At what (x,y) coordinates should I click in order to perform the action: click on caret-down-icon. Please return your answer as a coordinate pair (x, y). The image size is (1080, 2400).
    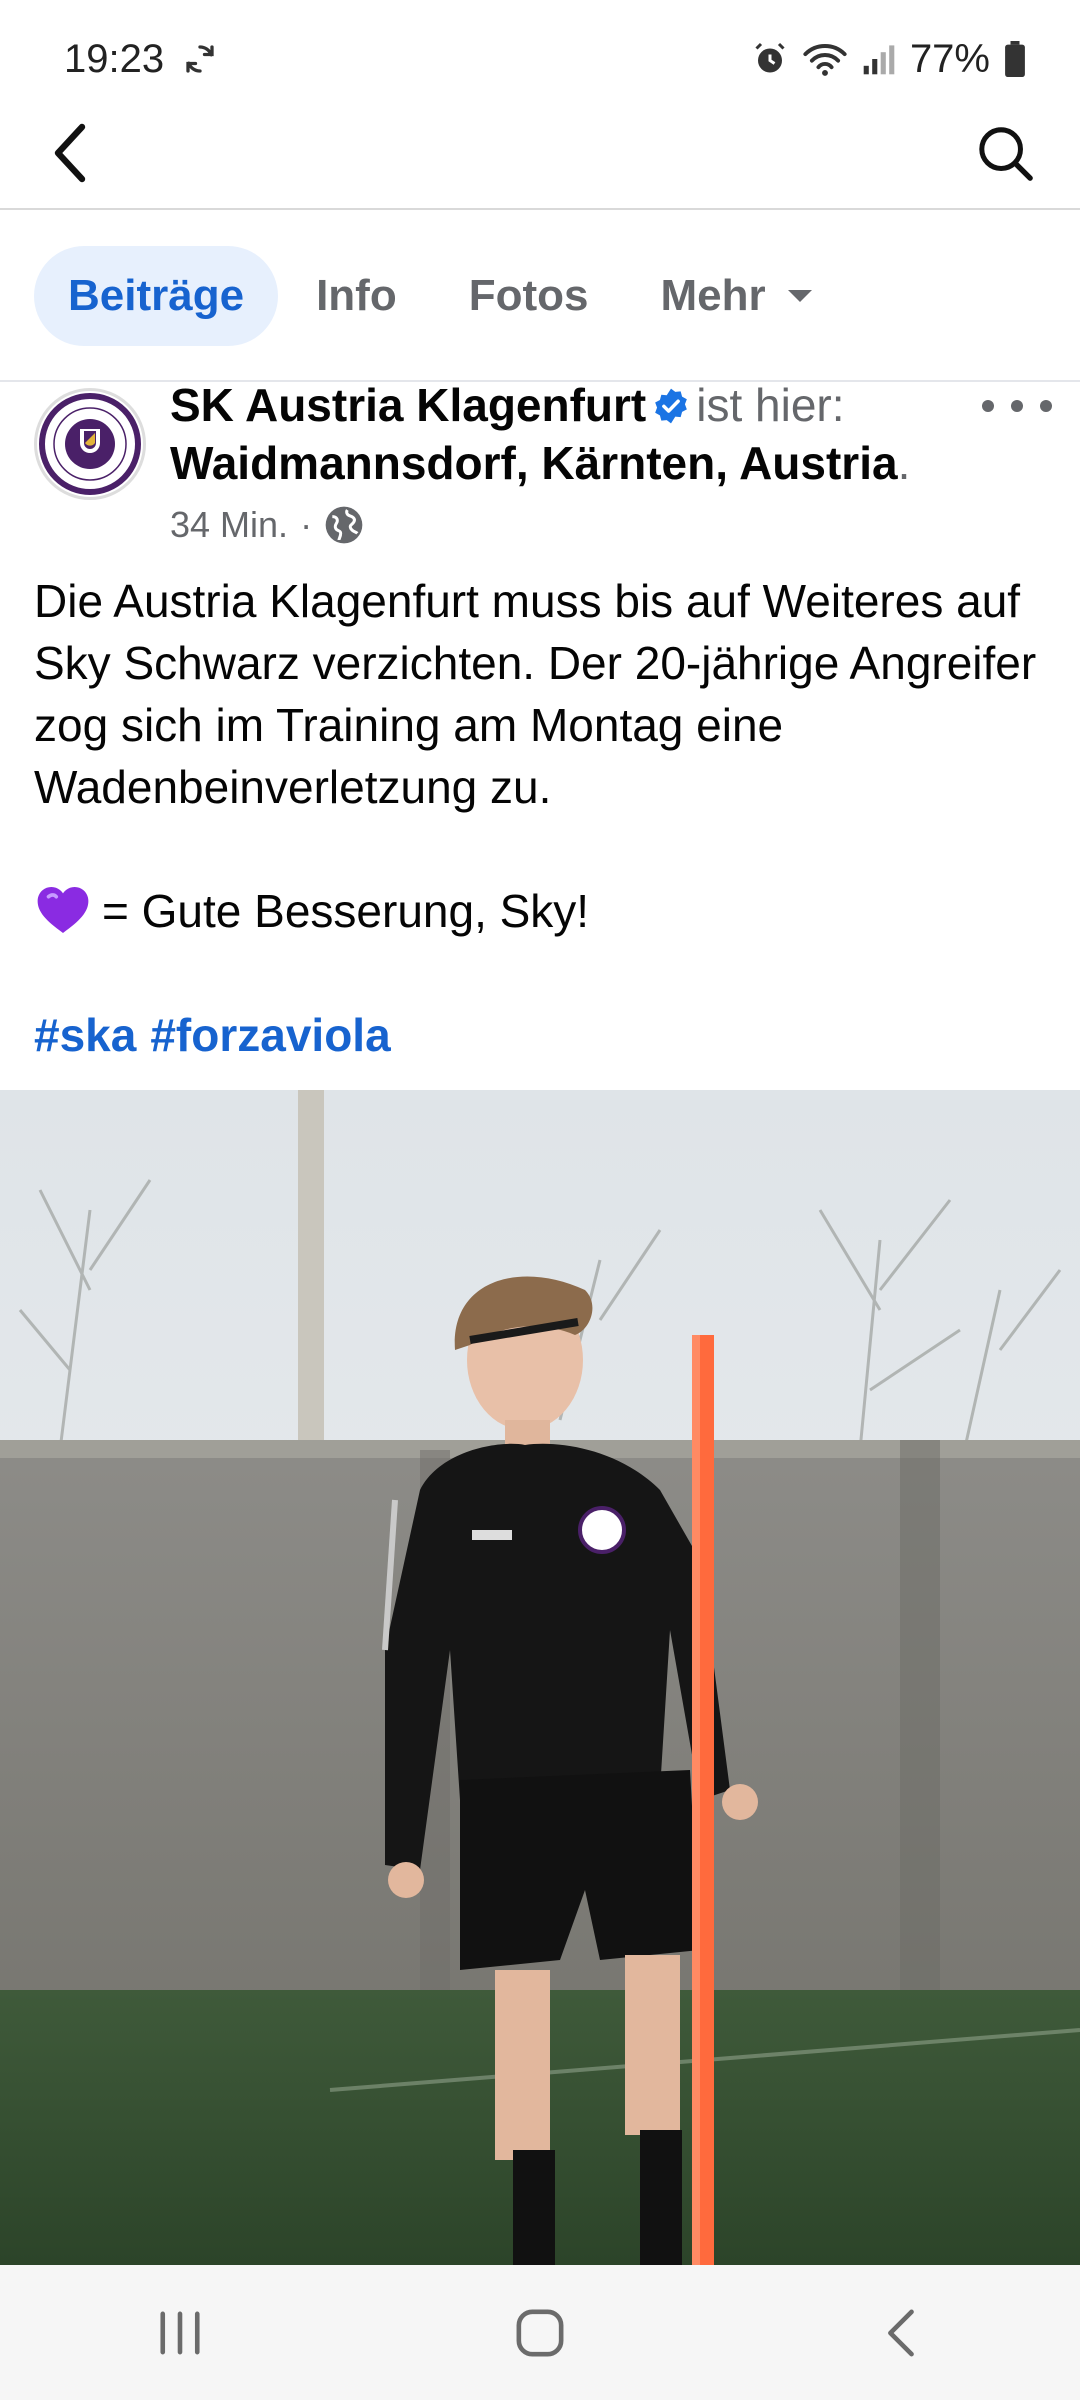
    Looking at the image, I should click on (799, 296).